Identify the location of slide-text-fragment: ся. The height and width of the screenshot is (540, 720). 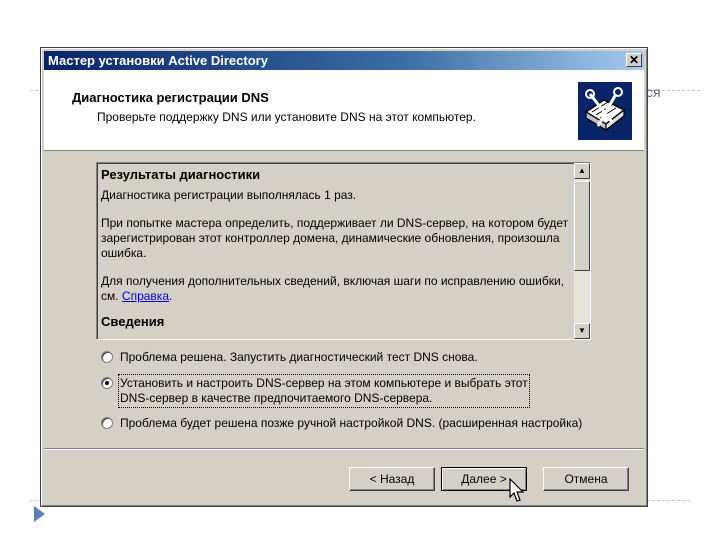
(653, 92).